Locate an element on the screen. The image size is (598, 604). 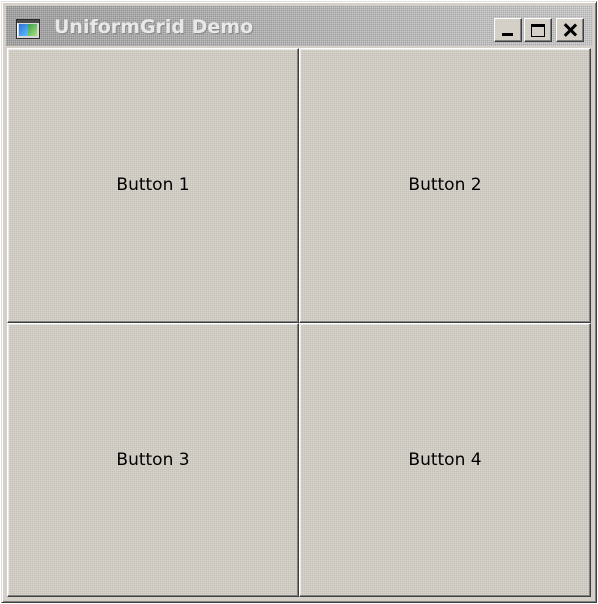
minimize-button is located at coordinates (508, 30).